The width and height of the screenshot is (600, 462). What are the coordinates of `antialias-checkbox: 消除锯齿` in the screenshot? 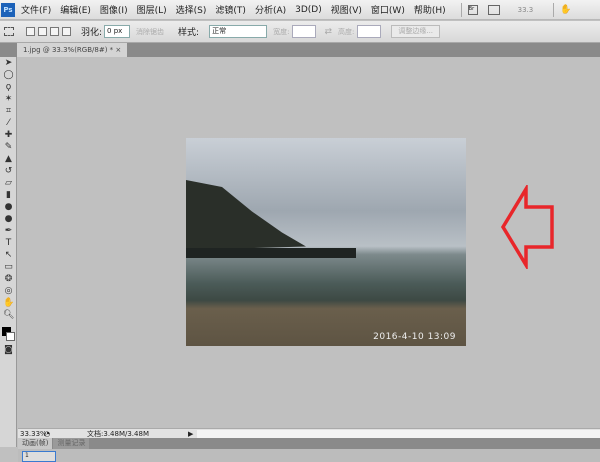 It's located at (150, 32).